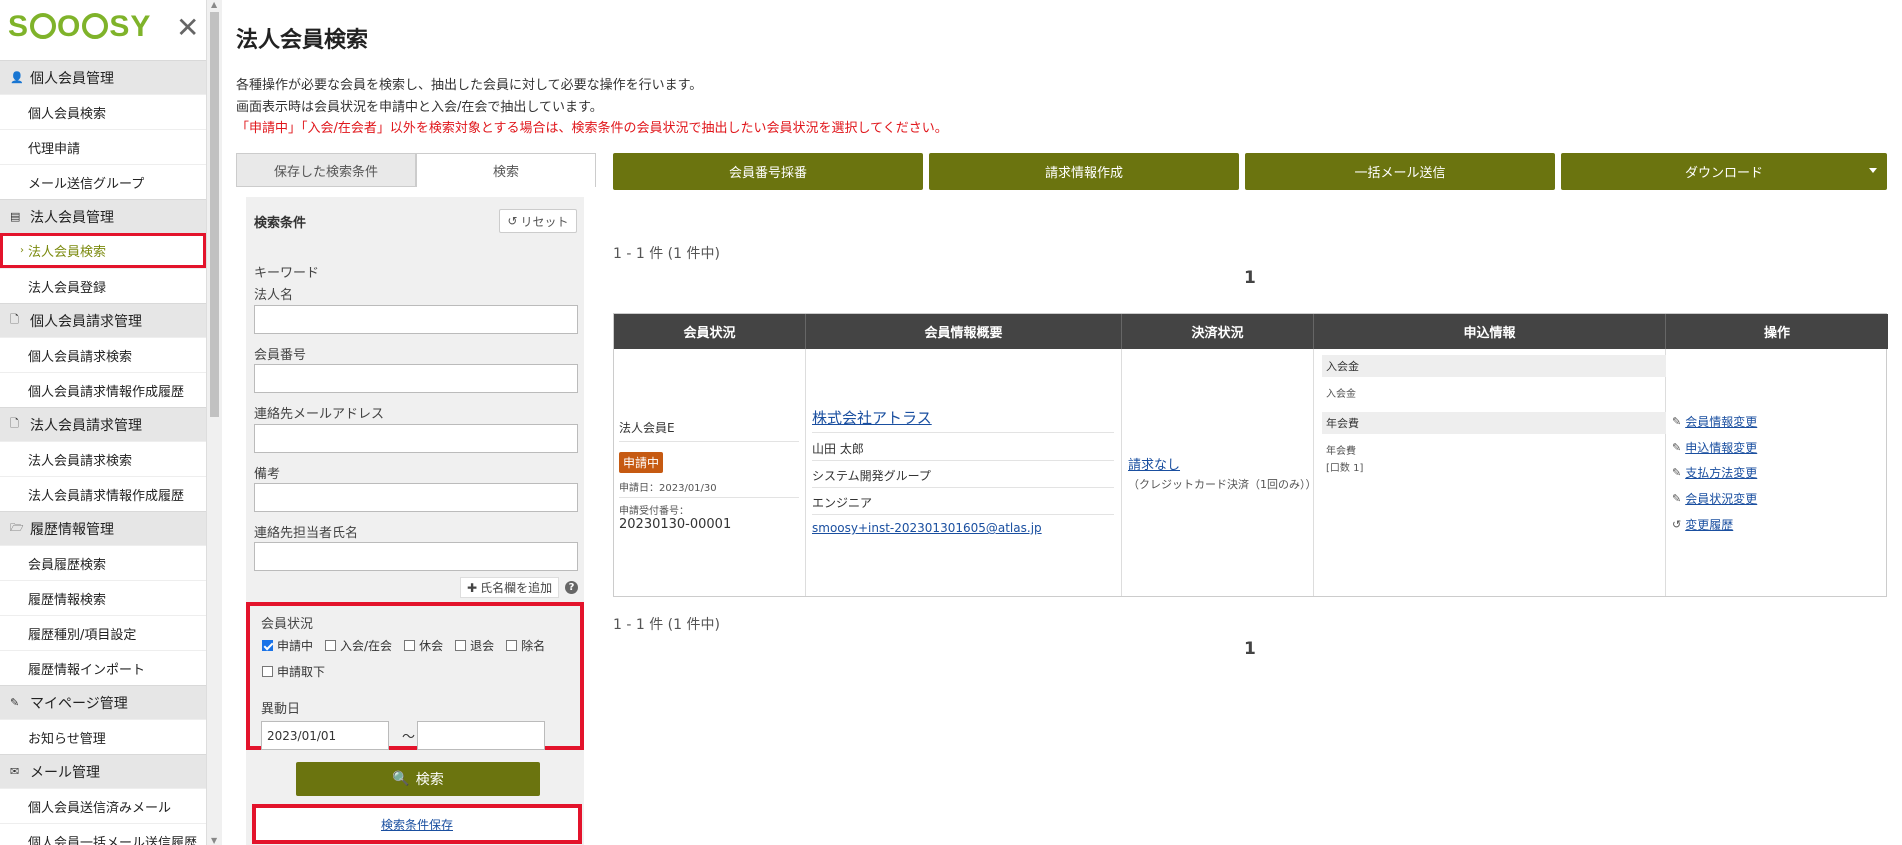 This screenshot has width=1902, height=845. Describe the element at coordinates (416, 319) in the screenshot. I see `corp-name-input` at that location.